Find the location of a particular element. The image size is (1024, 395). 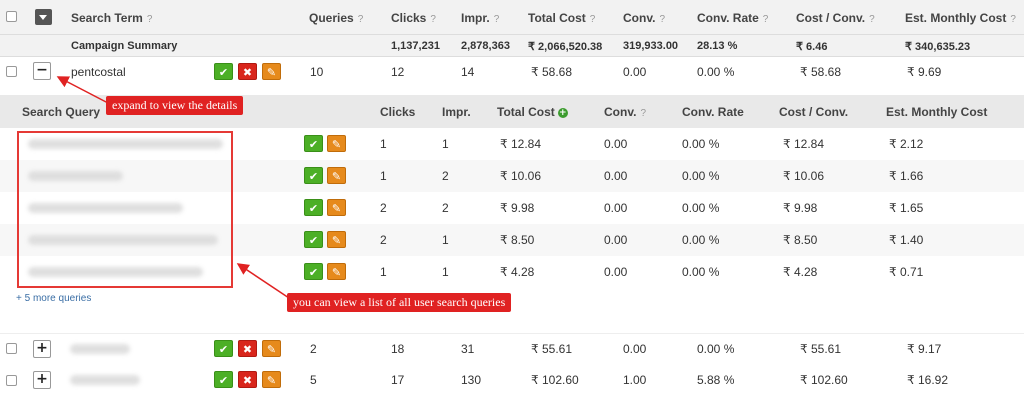

row-conv-rate: 5.88 % is located at coordinates (716, 380).